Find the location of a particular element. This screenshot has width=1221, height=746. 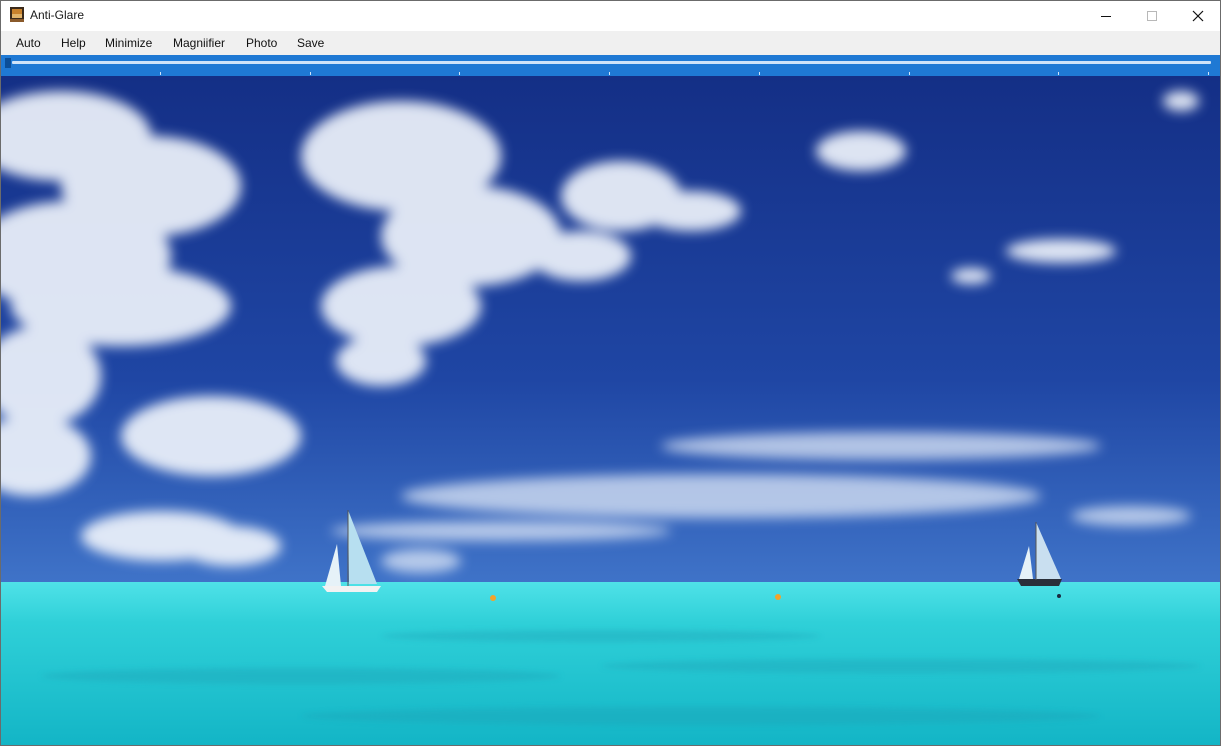

minimize-button is located at coordinates (1106, 15).